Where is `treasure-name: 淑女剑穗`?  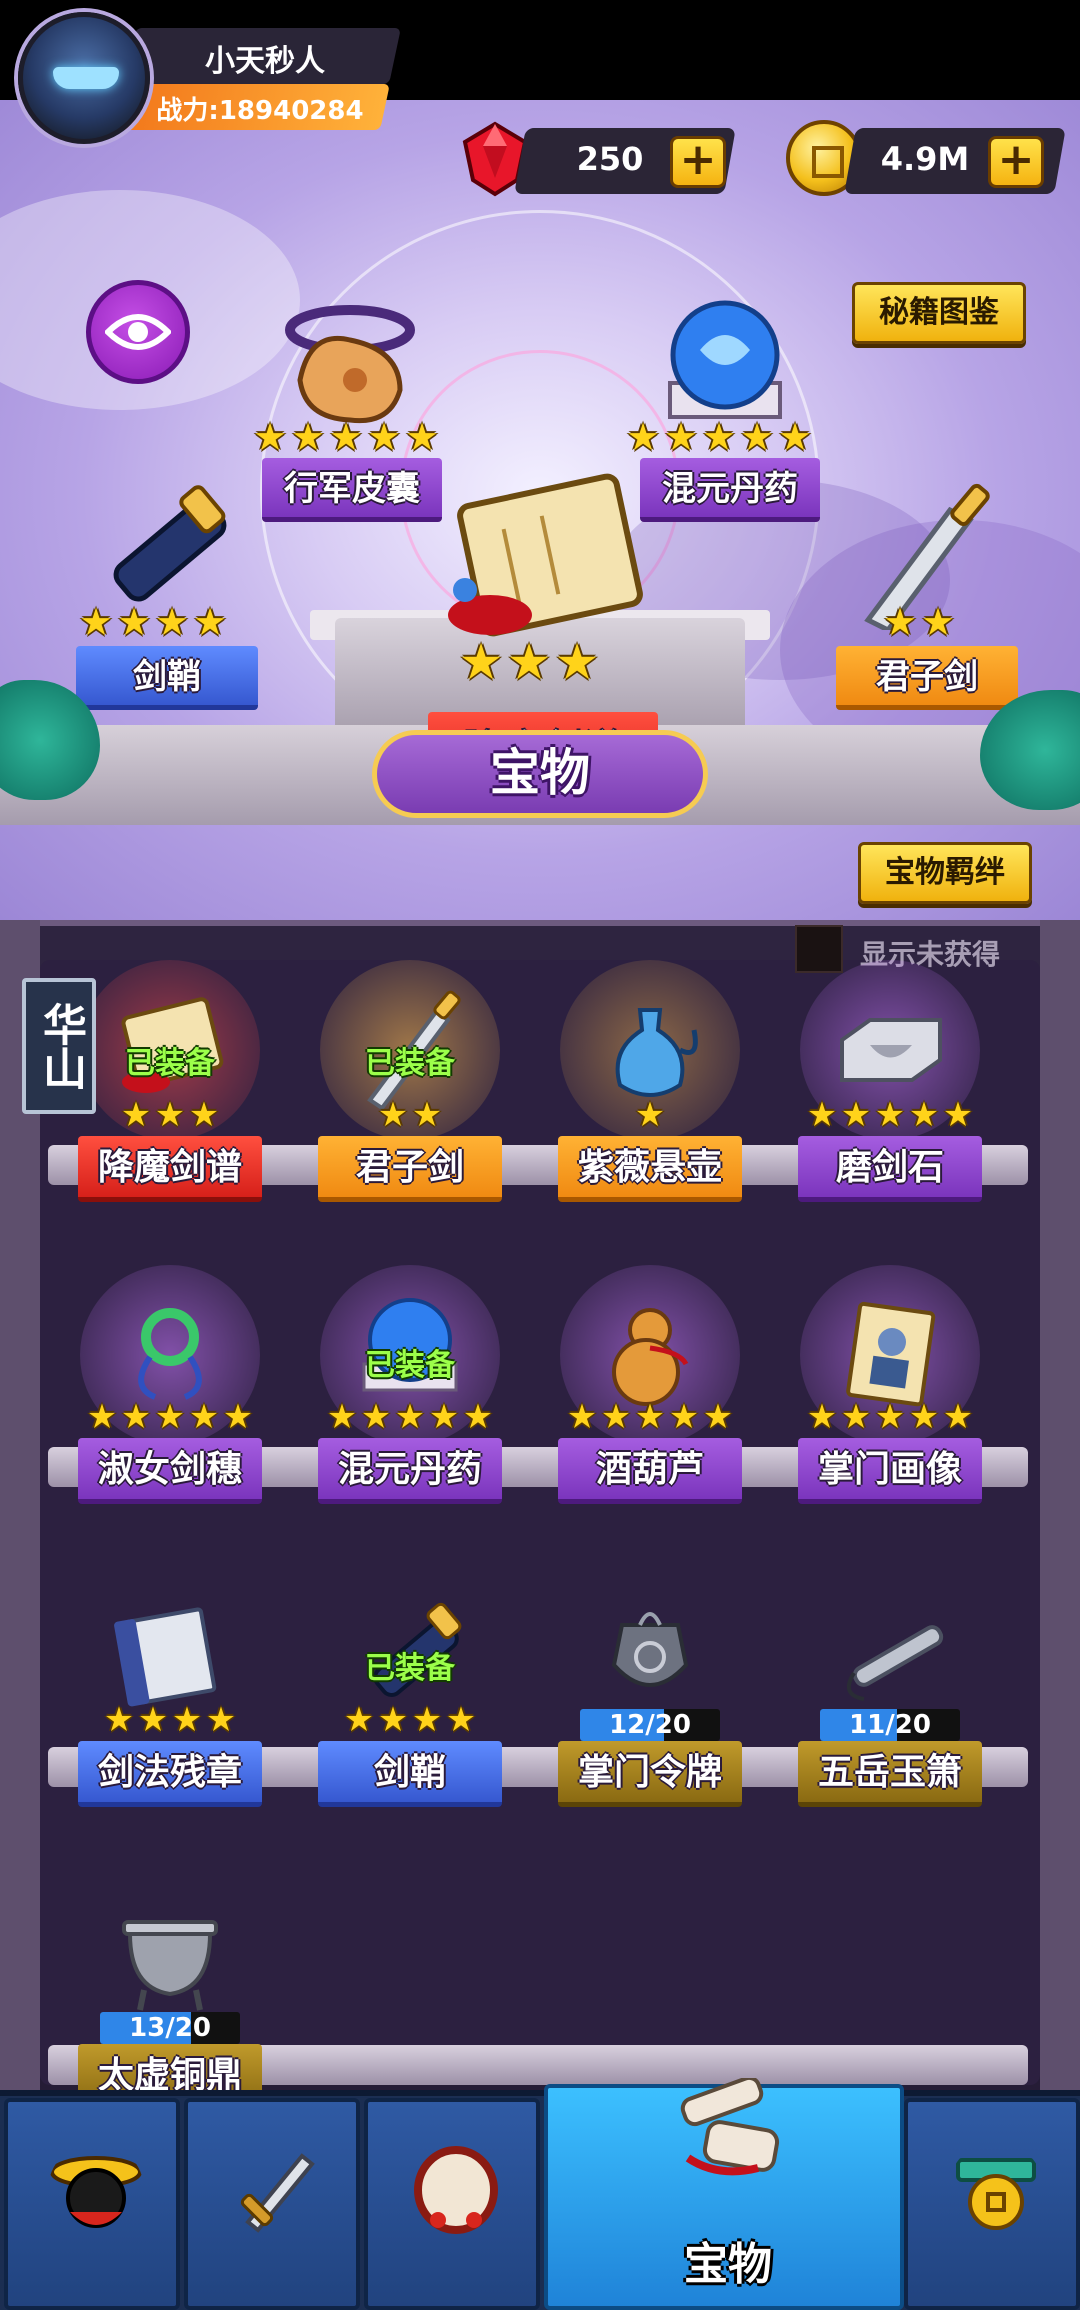
treasure-name: 淑女剑穗 is located at coordinates (170, 1471).